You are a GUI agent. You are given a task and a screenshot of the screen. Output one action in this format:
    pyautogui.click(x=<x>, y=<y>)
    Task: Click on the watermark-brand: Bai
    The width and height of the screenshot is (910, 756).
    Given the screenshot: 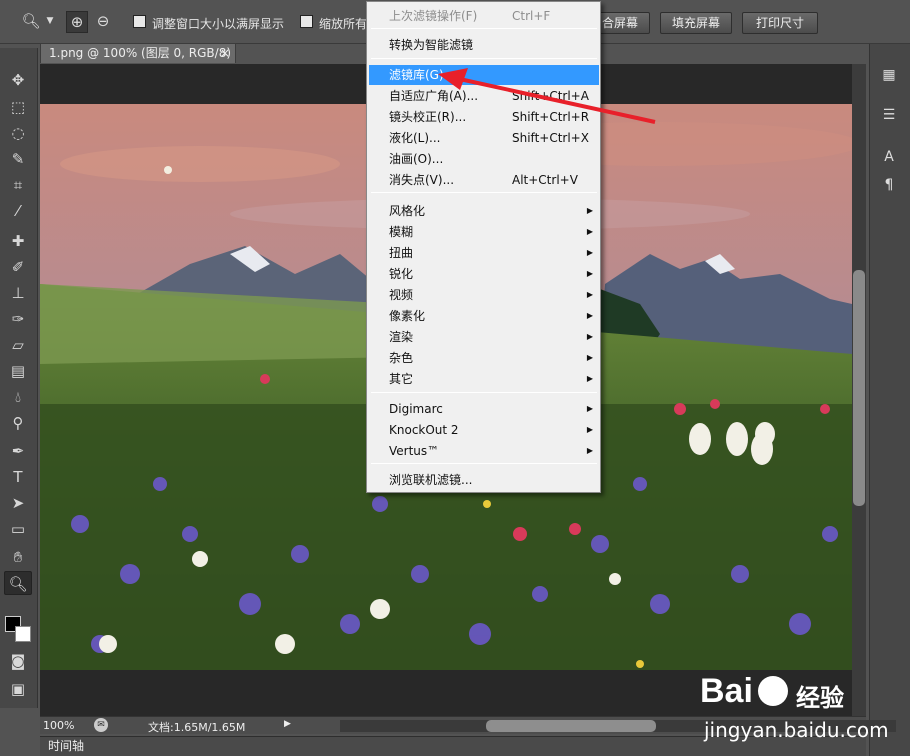 What is the action you would take?
    pyautogui.click(x=726, y=691)
    